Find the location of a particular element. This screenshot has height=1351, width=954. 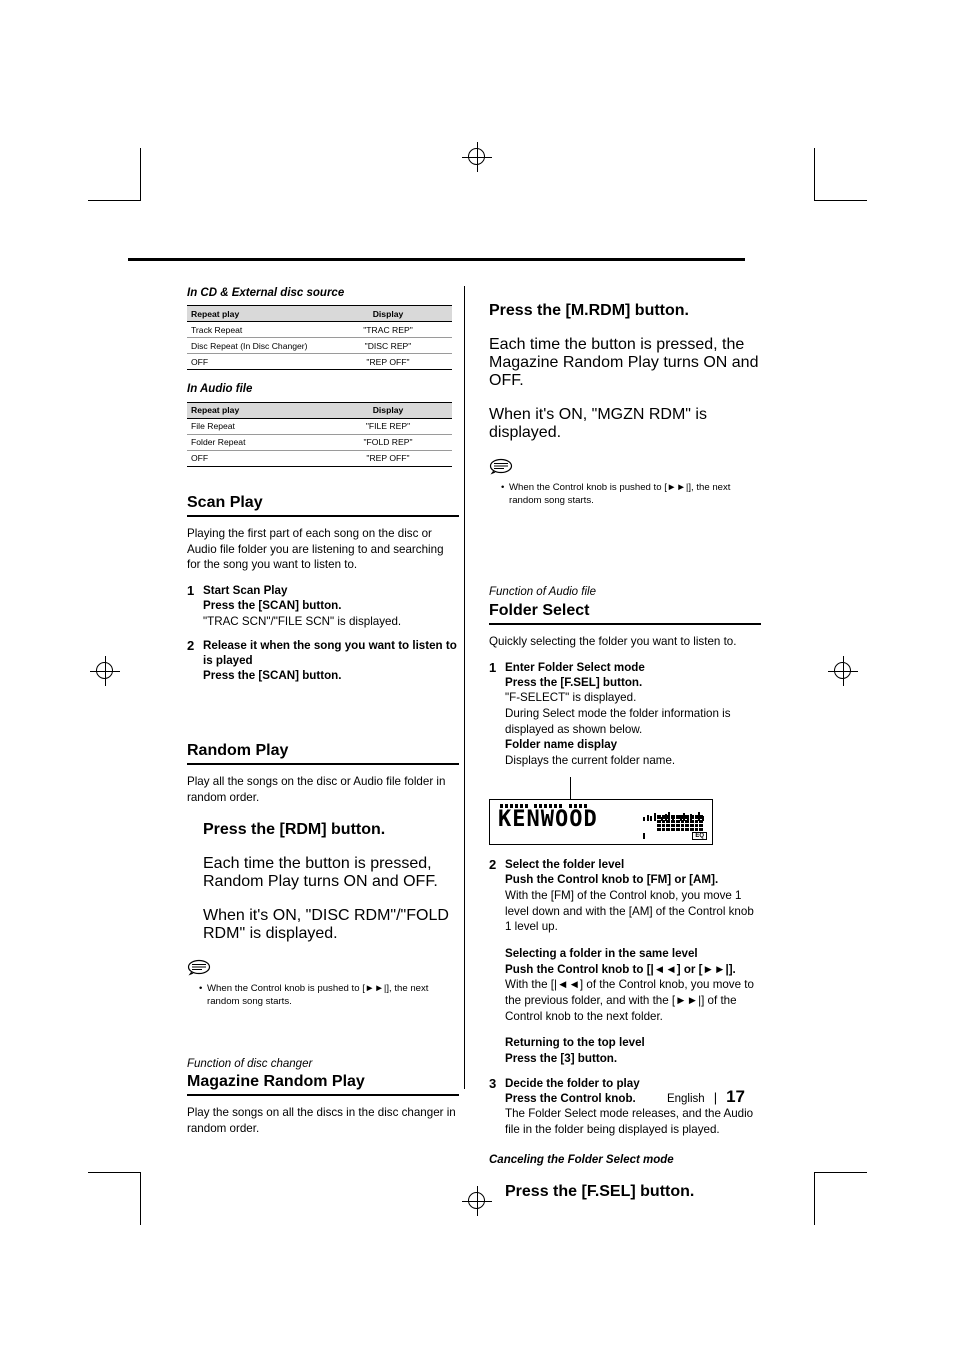

step-title: Select the folder level is located at coordinates (565, 865).